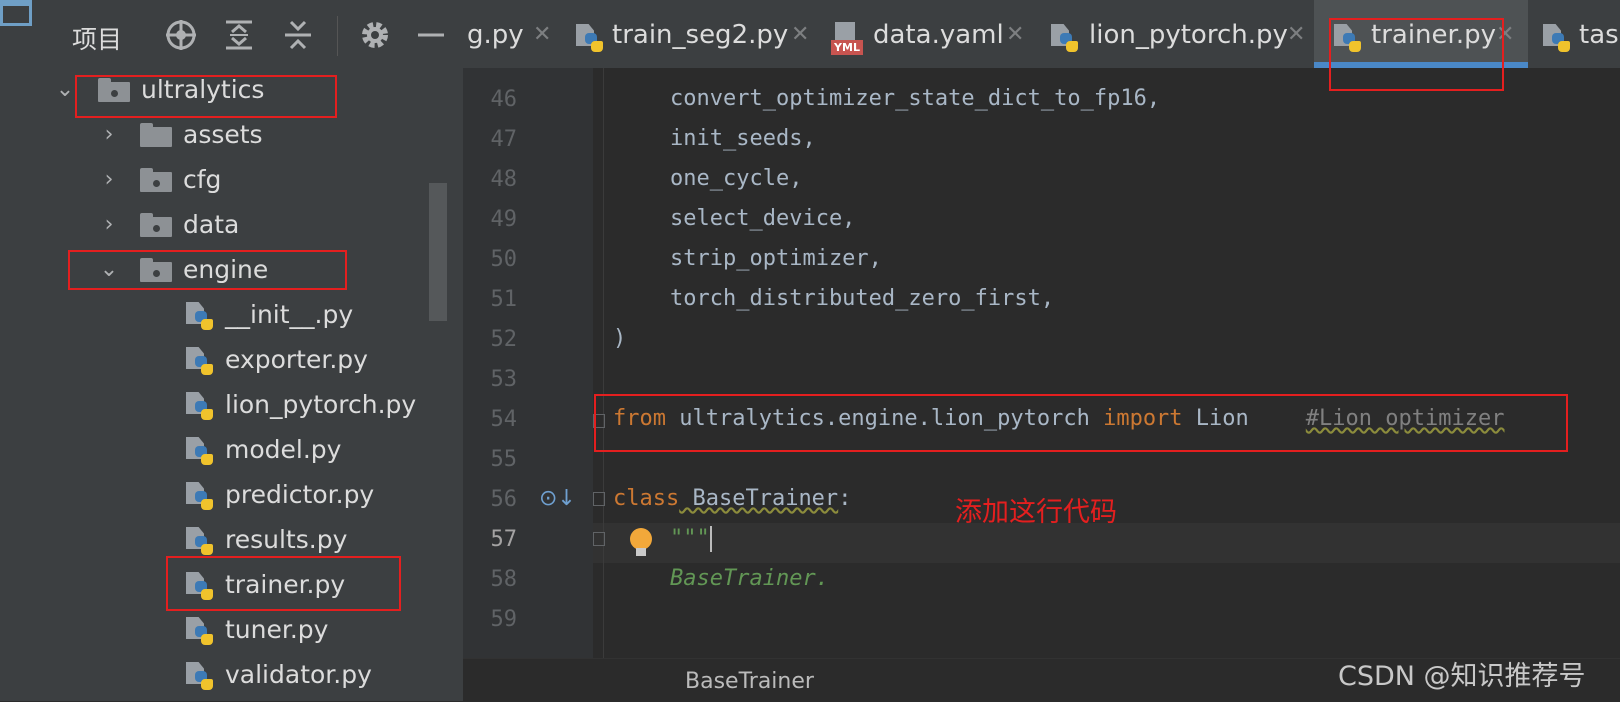  I want to click on tab-train-seg2: train_seg2.py ✕, so click(698, 34).